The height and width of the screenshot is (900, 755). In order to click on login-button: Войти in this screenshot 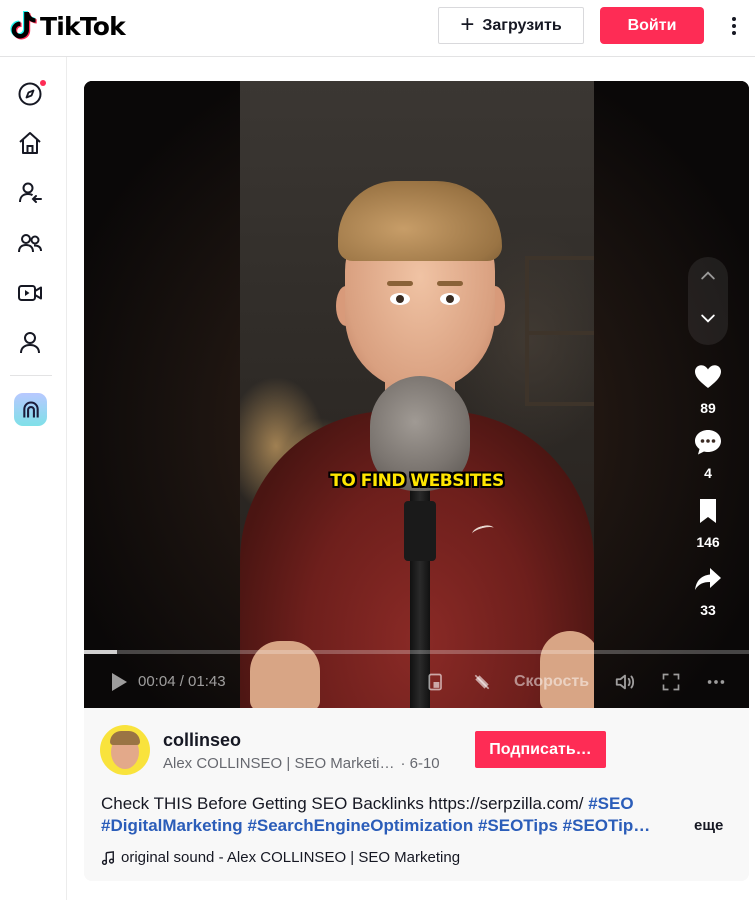, I will do `click(652, 25)`.